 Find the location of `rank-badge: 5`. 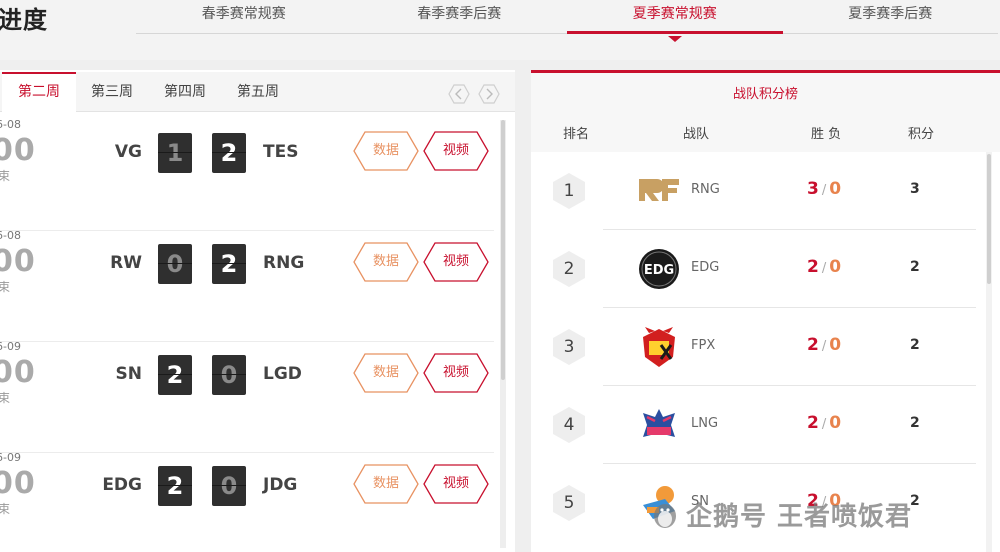

rank-badge: 5 is located at coordinates (569, 503).